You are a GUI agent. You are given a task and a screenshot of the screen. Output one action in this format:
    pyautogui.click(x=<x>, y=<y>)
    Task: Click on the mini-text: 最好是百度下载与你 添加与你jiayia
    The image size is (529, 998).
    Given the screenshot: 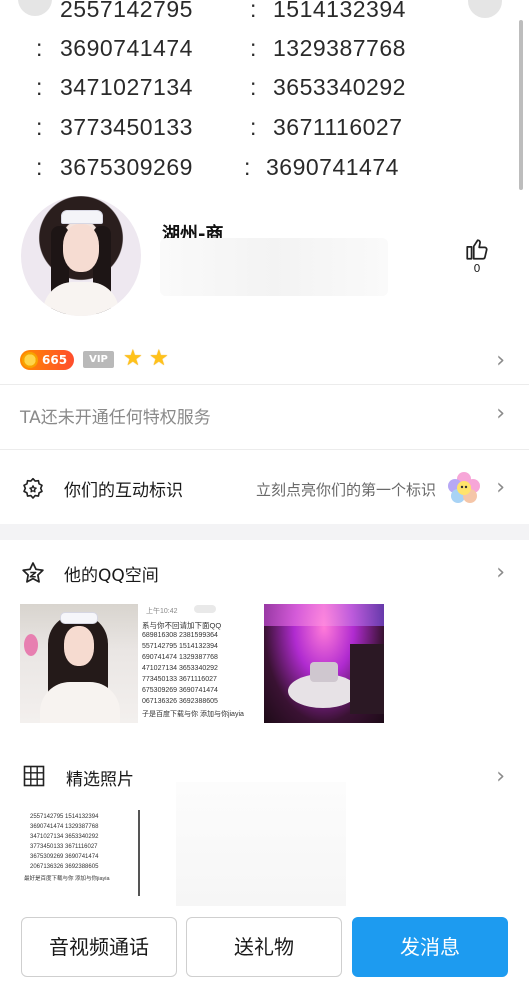 What is the action you would take?
    pyautogui.click(x=67, y=879)
    